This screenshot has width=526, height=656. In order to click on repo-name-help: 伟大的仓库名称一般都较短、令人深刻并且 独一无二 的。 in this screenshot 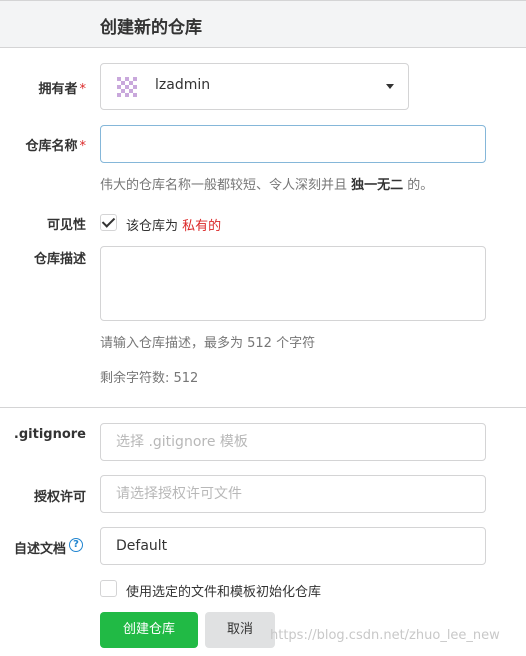, I will do `click(267, 185)`.